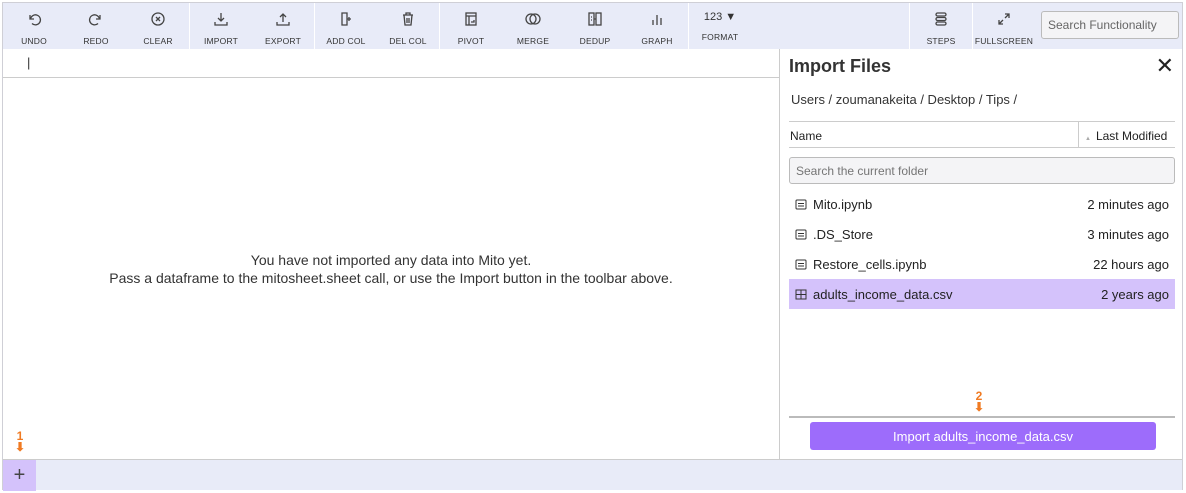  I want to click on import-button: IMPORT, so click(221, 26).